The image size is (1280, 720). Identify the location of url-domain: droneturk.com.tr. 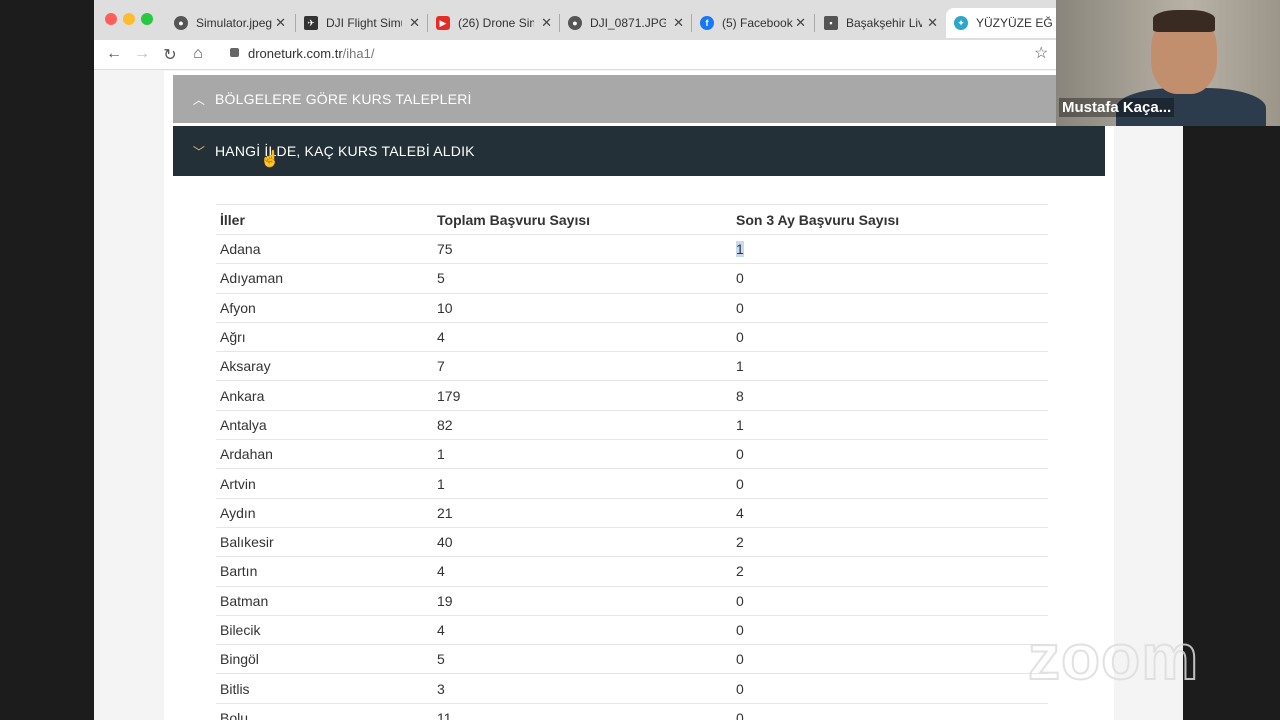
(295, 53).